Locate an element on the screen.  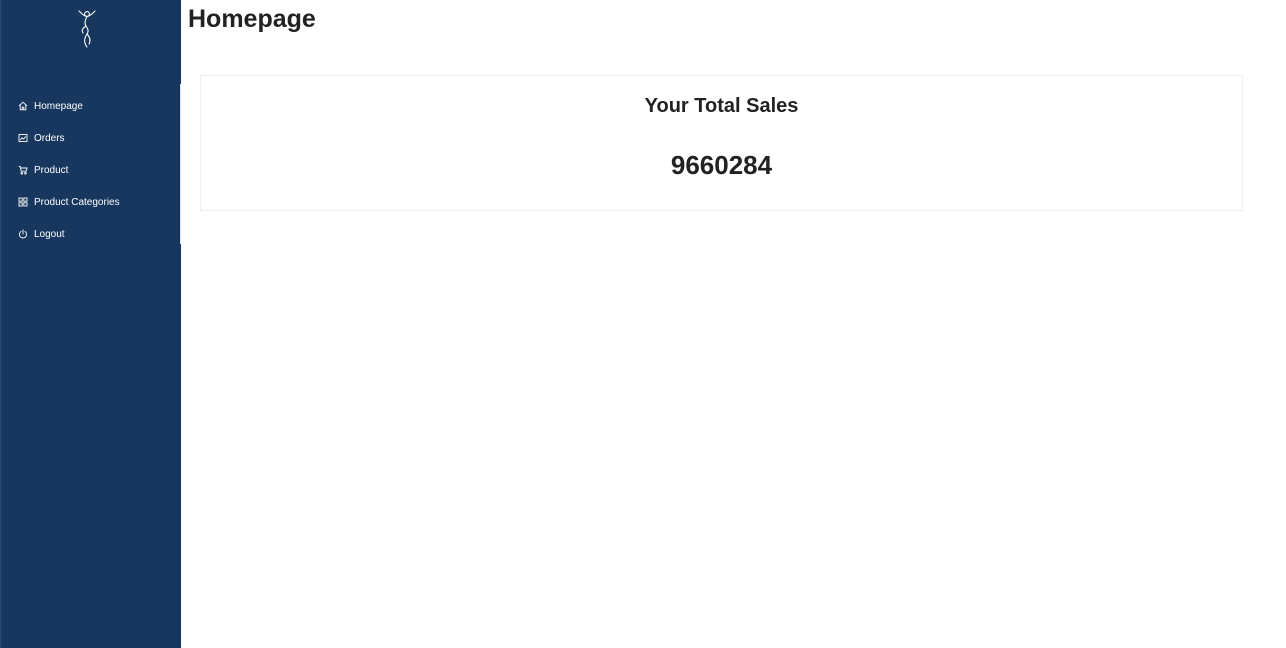
page-title: Homepage is located at coordinates (252, 19).